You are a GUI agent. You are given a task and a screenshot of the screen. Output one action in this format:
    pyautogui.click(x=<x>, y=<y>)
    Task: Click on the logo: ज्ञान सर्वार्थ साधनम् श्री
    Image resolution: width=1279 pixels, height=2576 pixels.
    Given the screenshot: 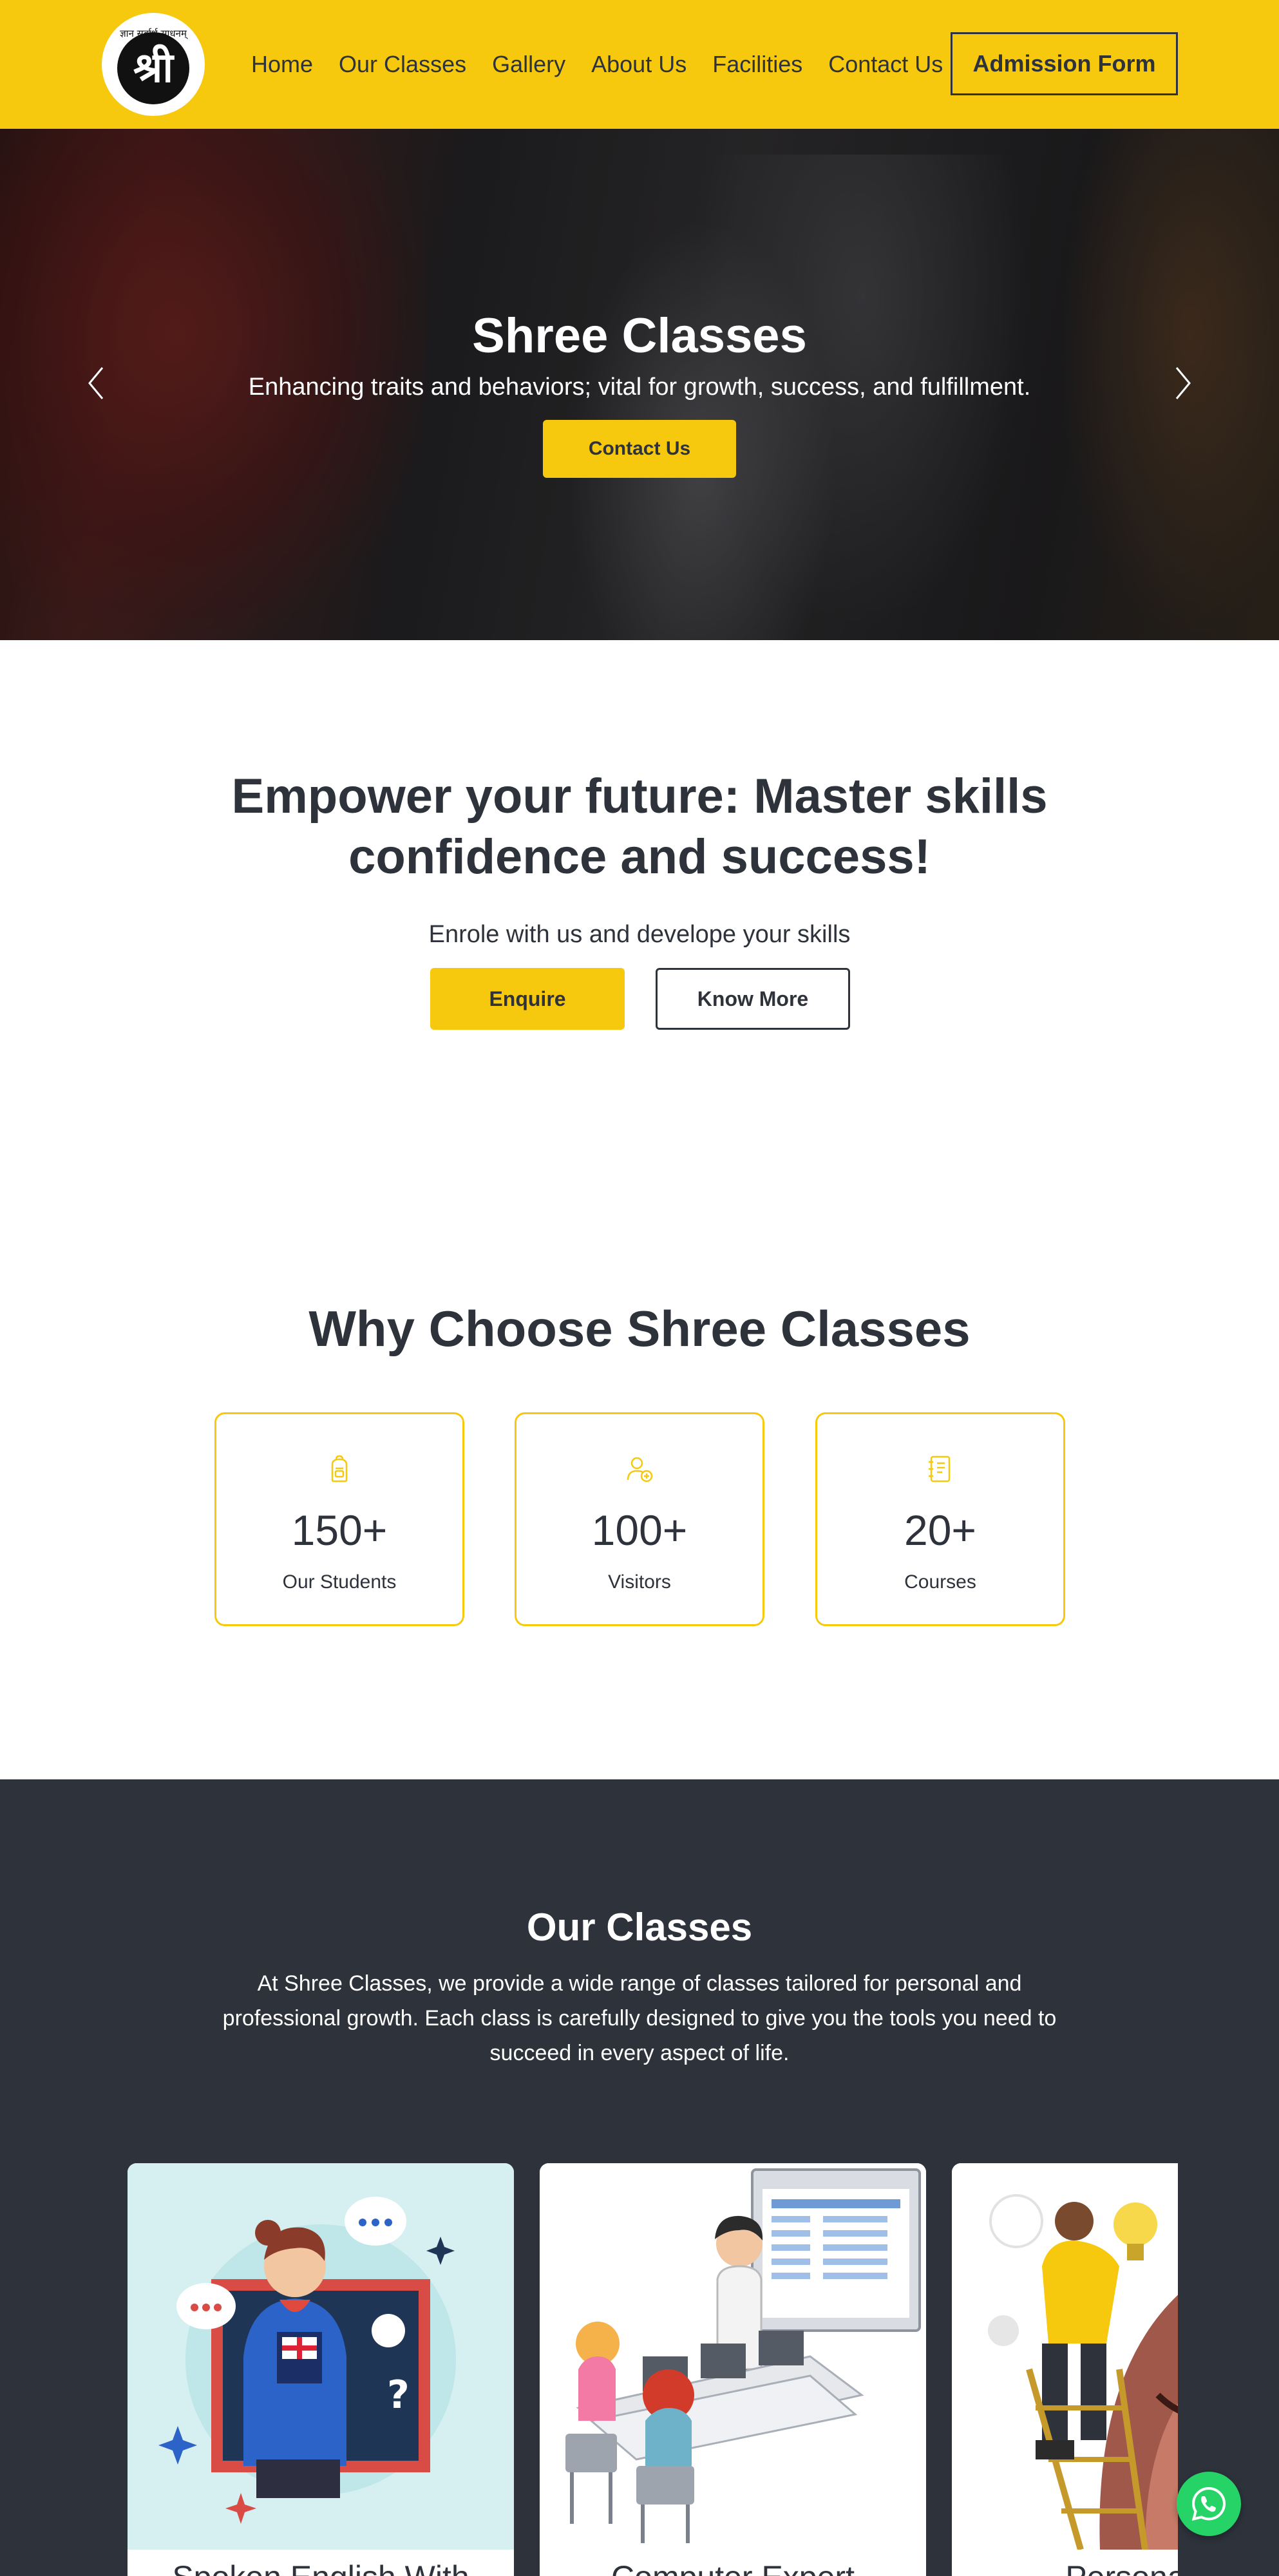 What is the action you would take?
    pyautogui.click(x=153, y=64)
    